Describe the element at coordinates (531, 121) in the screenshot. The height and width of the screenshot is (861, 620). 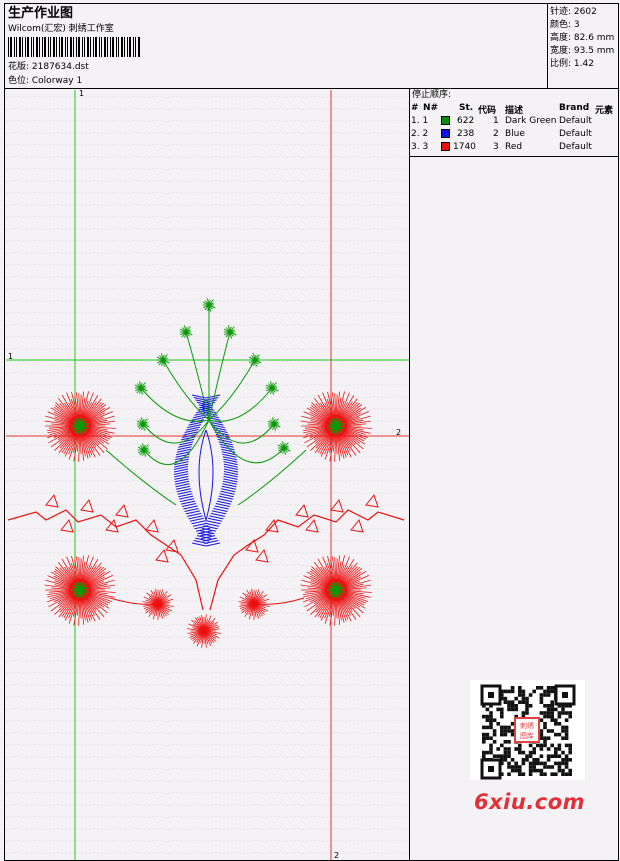
I see `row-description: Dark Green` at that location.